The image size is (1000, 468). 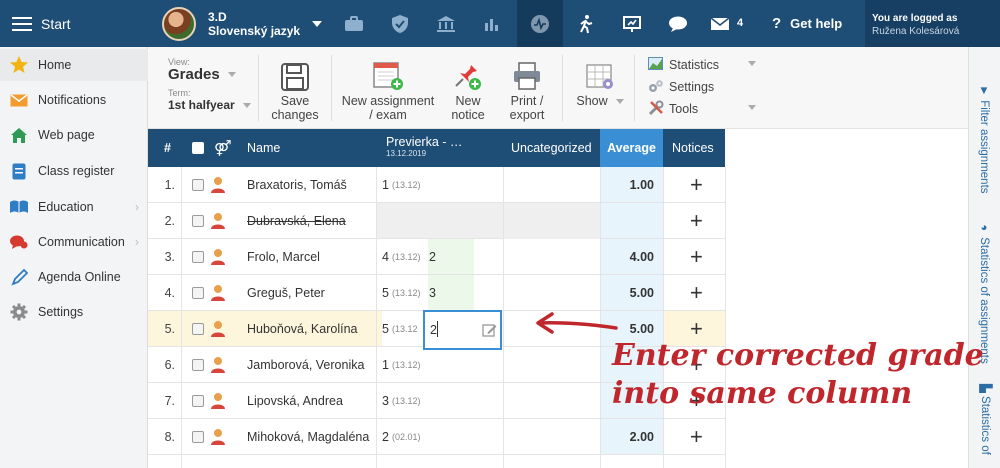 I want to click on grade-value: 1, so click(x=385, y=365).